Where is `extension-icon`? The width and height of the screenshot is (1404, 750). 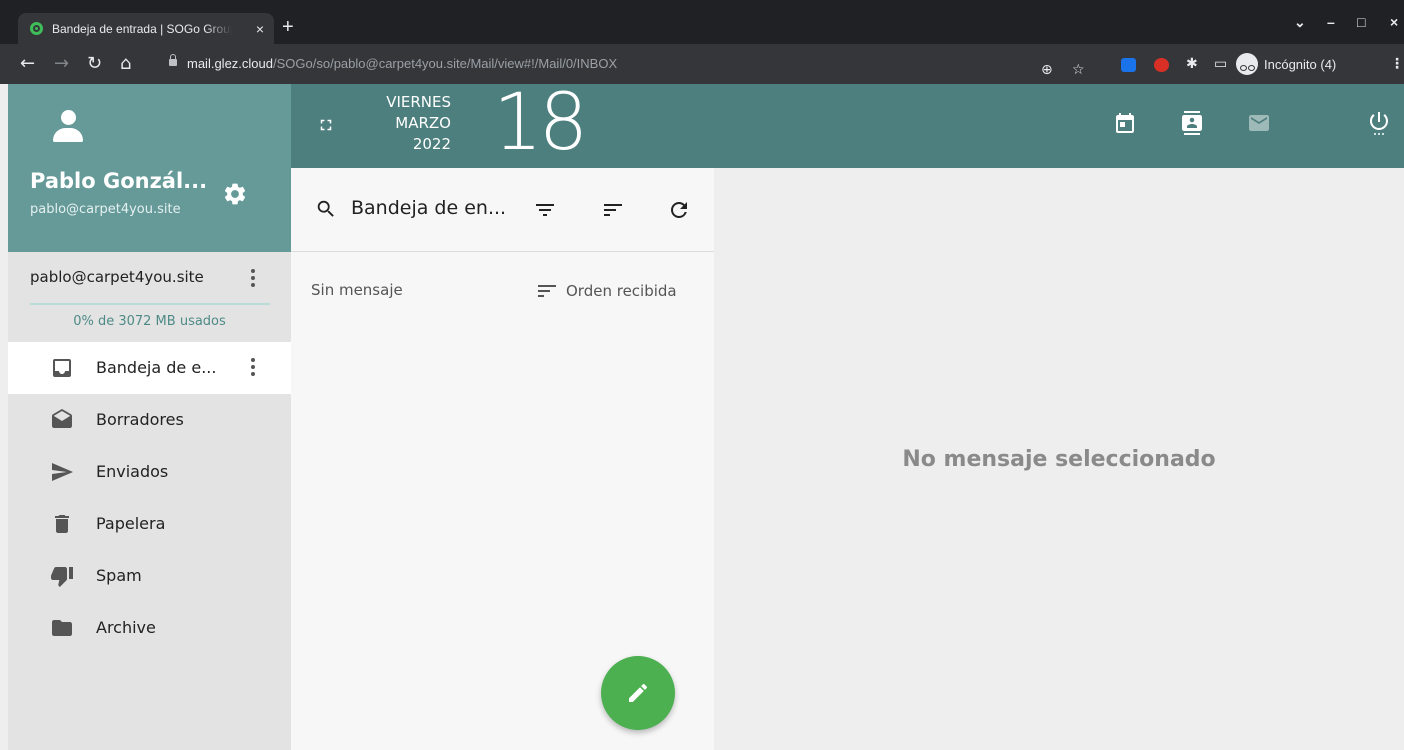
extension-icon is located at coordinates (1128, 65).